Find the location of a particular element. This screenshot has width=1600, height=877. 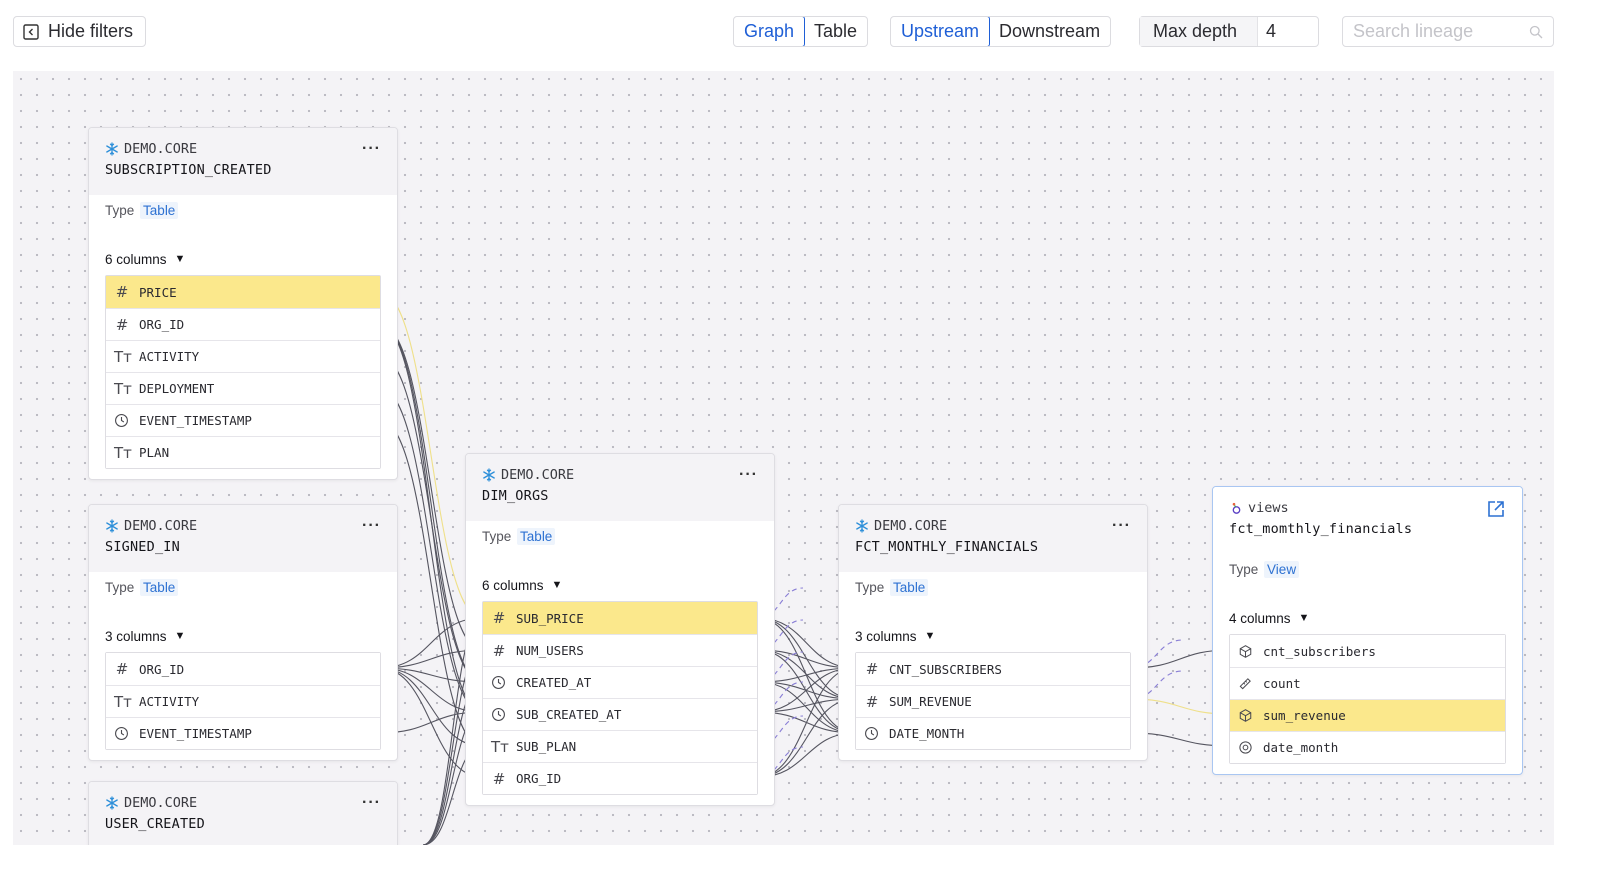

node-header: DEMO.CORE DIM_ORGS ··· is located at coordinates (620, 487).